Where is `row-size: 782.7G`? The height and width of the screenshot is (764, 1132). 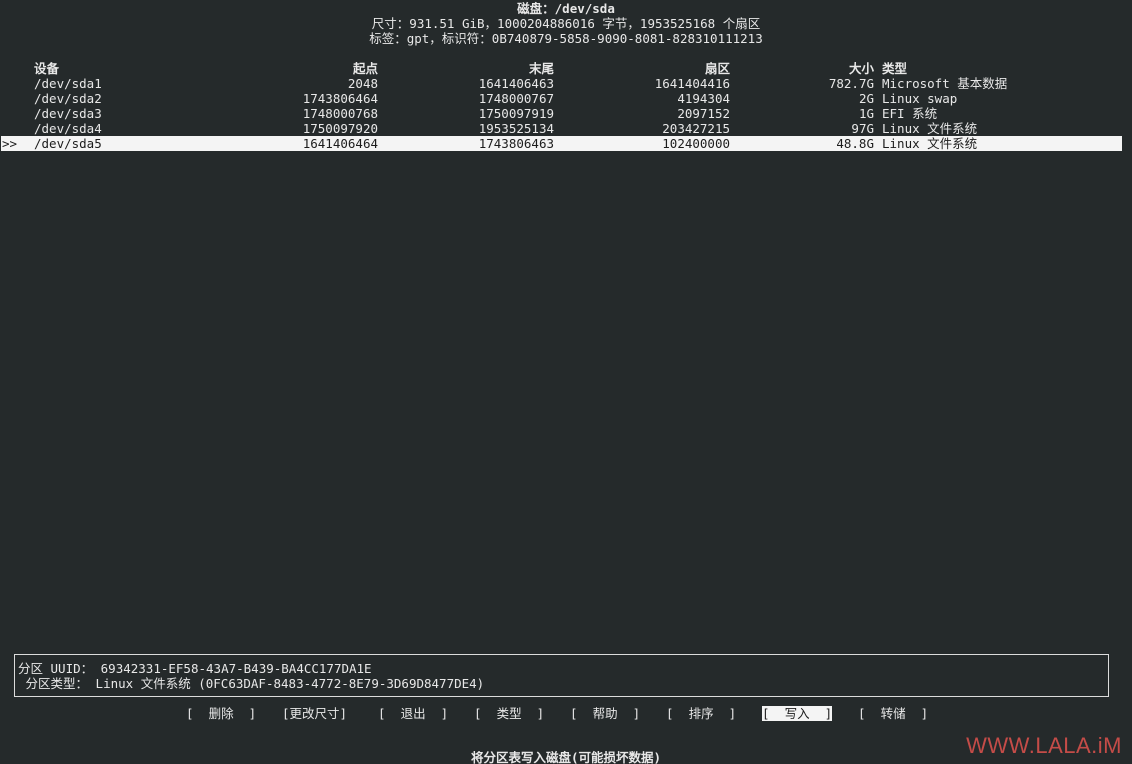 row-size: 782.7G is located at coordinates (851, 83).